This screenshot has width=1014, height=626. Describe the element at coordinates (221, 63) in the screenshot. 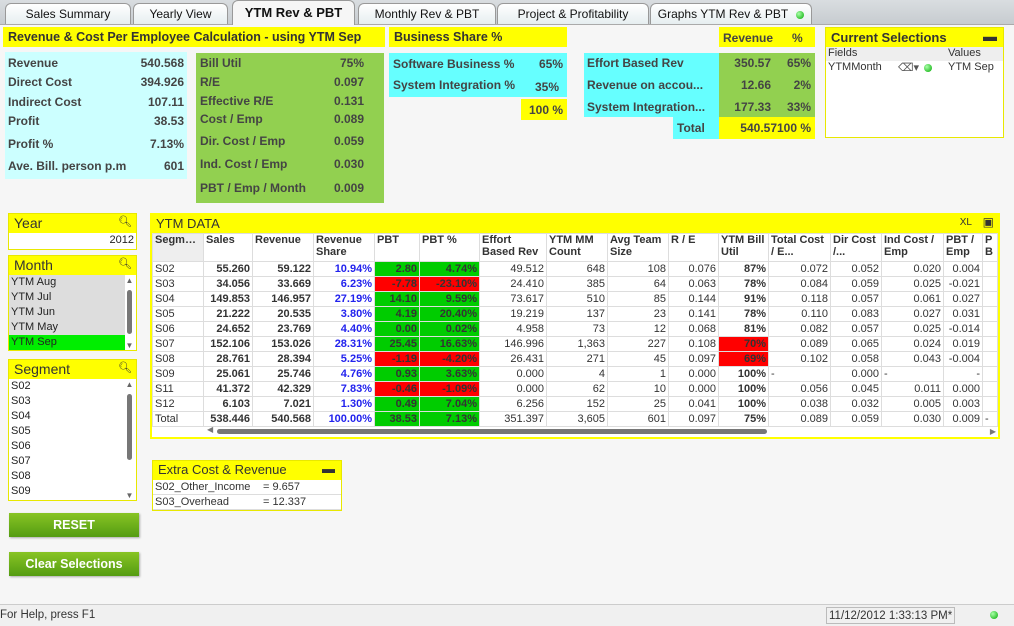

I see `calc-label: Bill Util` at that location.